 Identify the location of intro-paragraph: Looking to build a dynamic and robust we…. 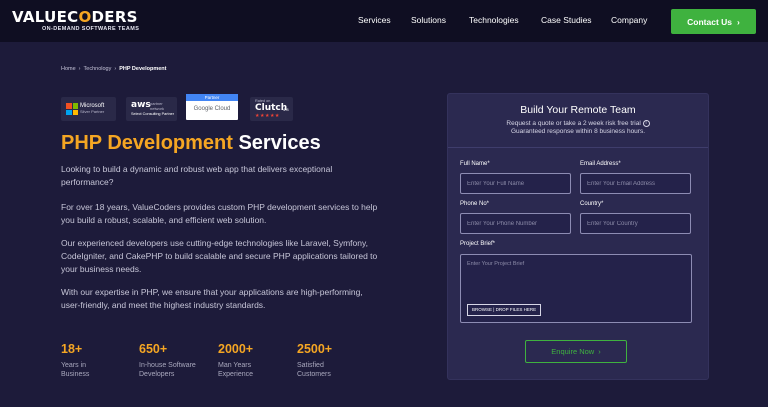
(197, 175).